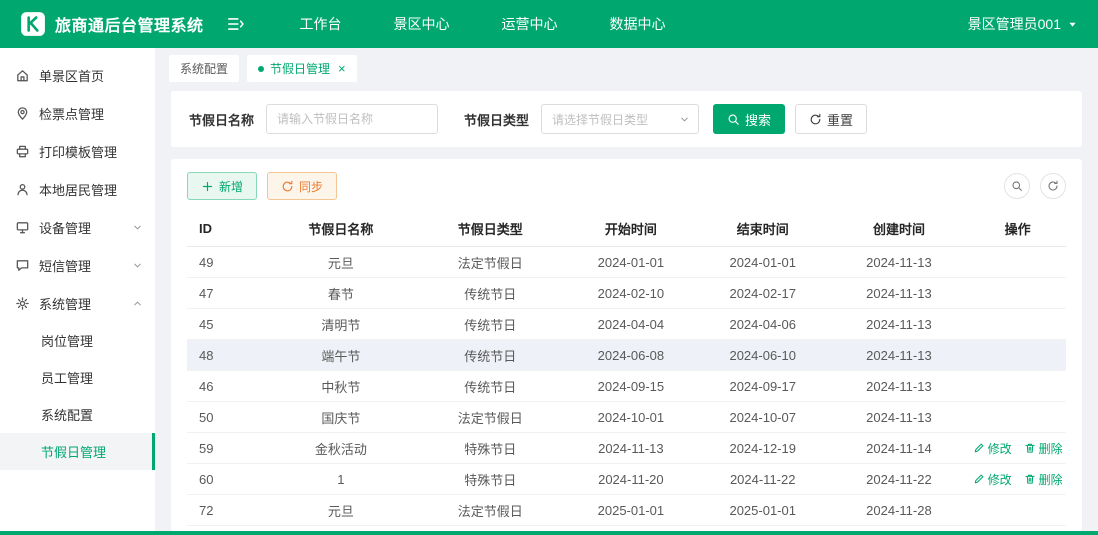 The image size is (1098, 535). What do you see at coordinates (22, 151) in the screenshot?
I see `printer-icon` at bounding box center [22, 151].